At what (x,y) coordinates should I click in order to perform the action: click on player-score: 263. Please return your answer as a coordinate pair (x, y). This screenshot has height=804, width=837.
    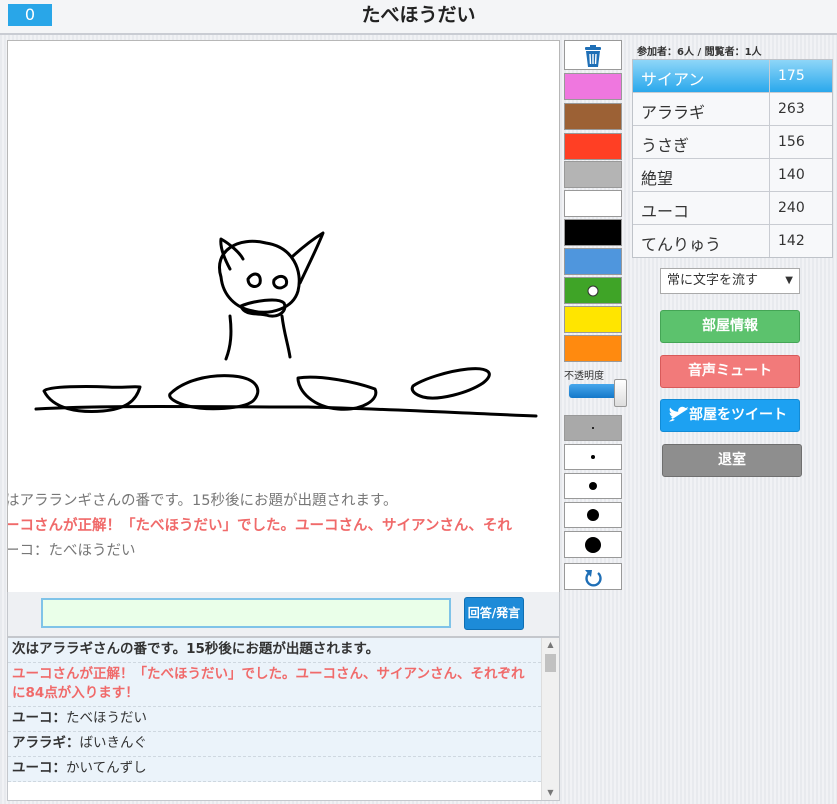
    Looking at the image, I should click on (800, 109).